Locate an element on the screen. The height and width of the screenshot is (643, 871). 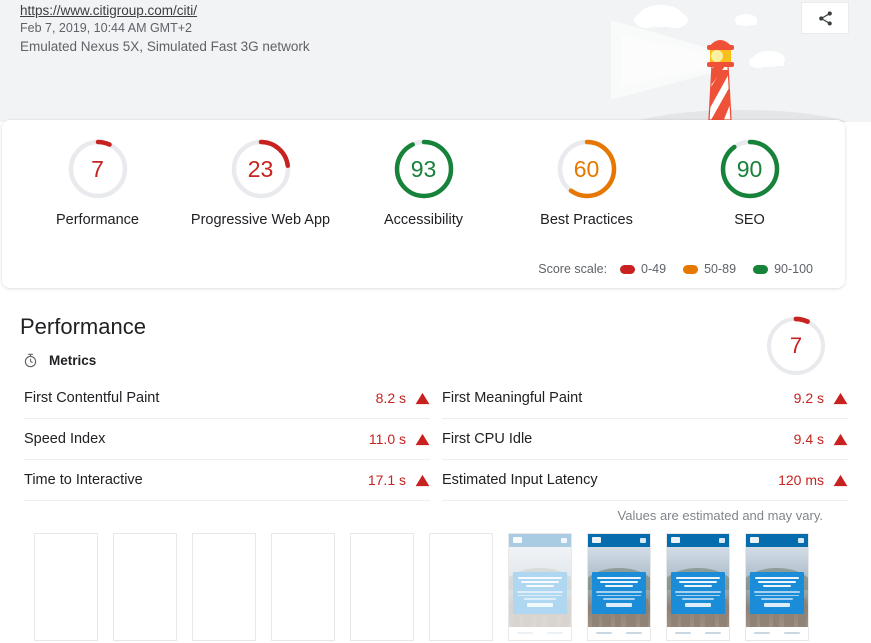
score-gauge-pwa: 23 Progressive Web App is located at coordinates (260, 183).